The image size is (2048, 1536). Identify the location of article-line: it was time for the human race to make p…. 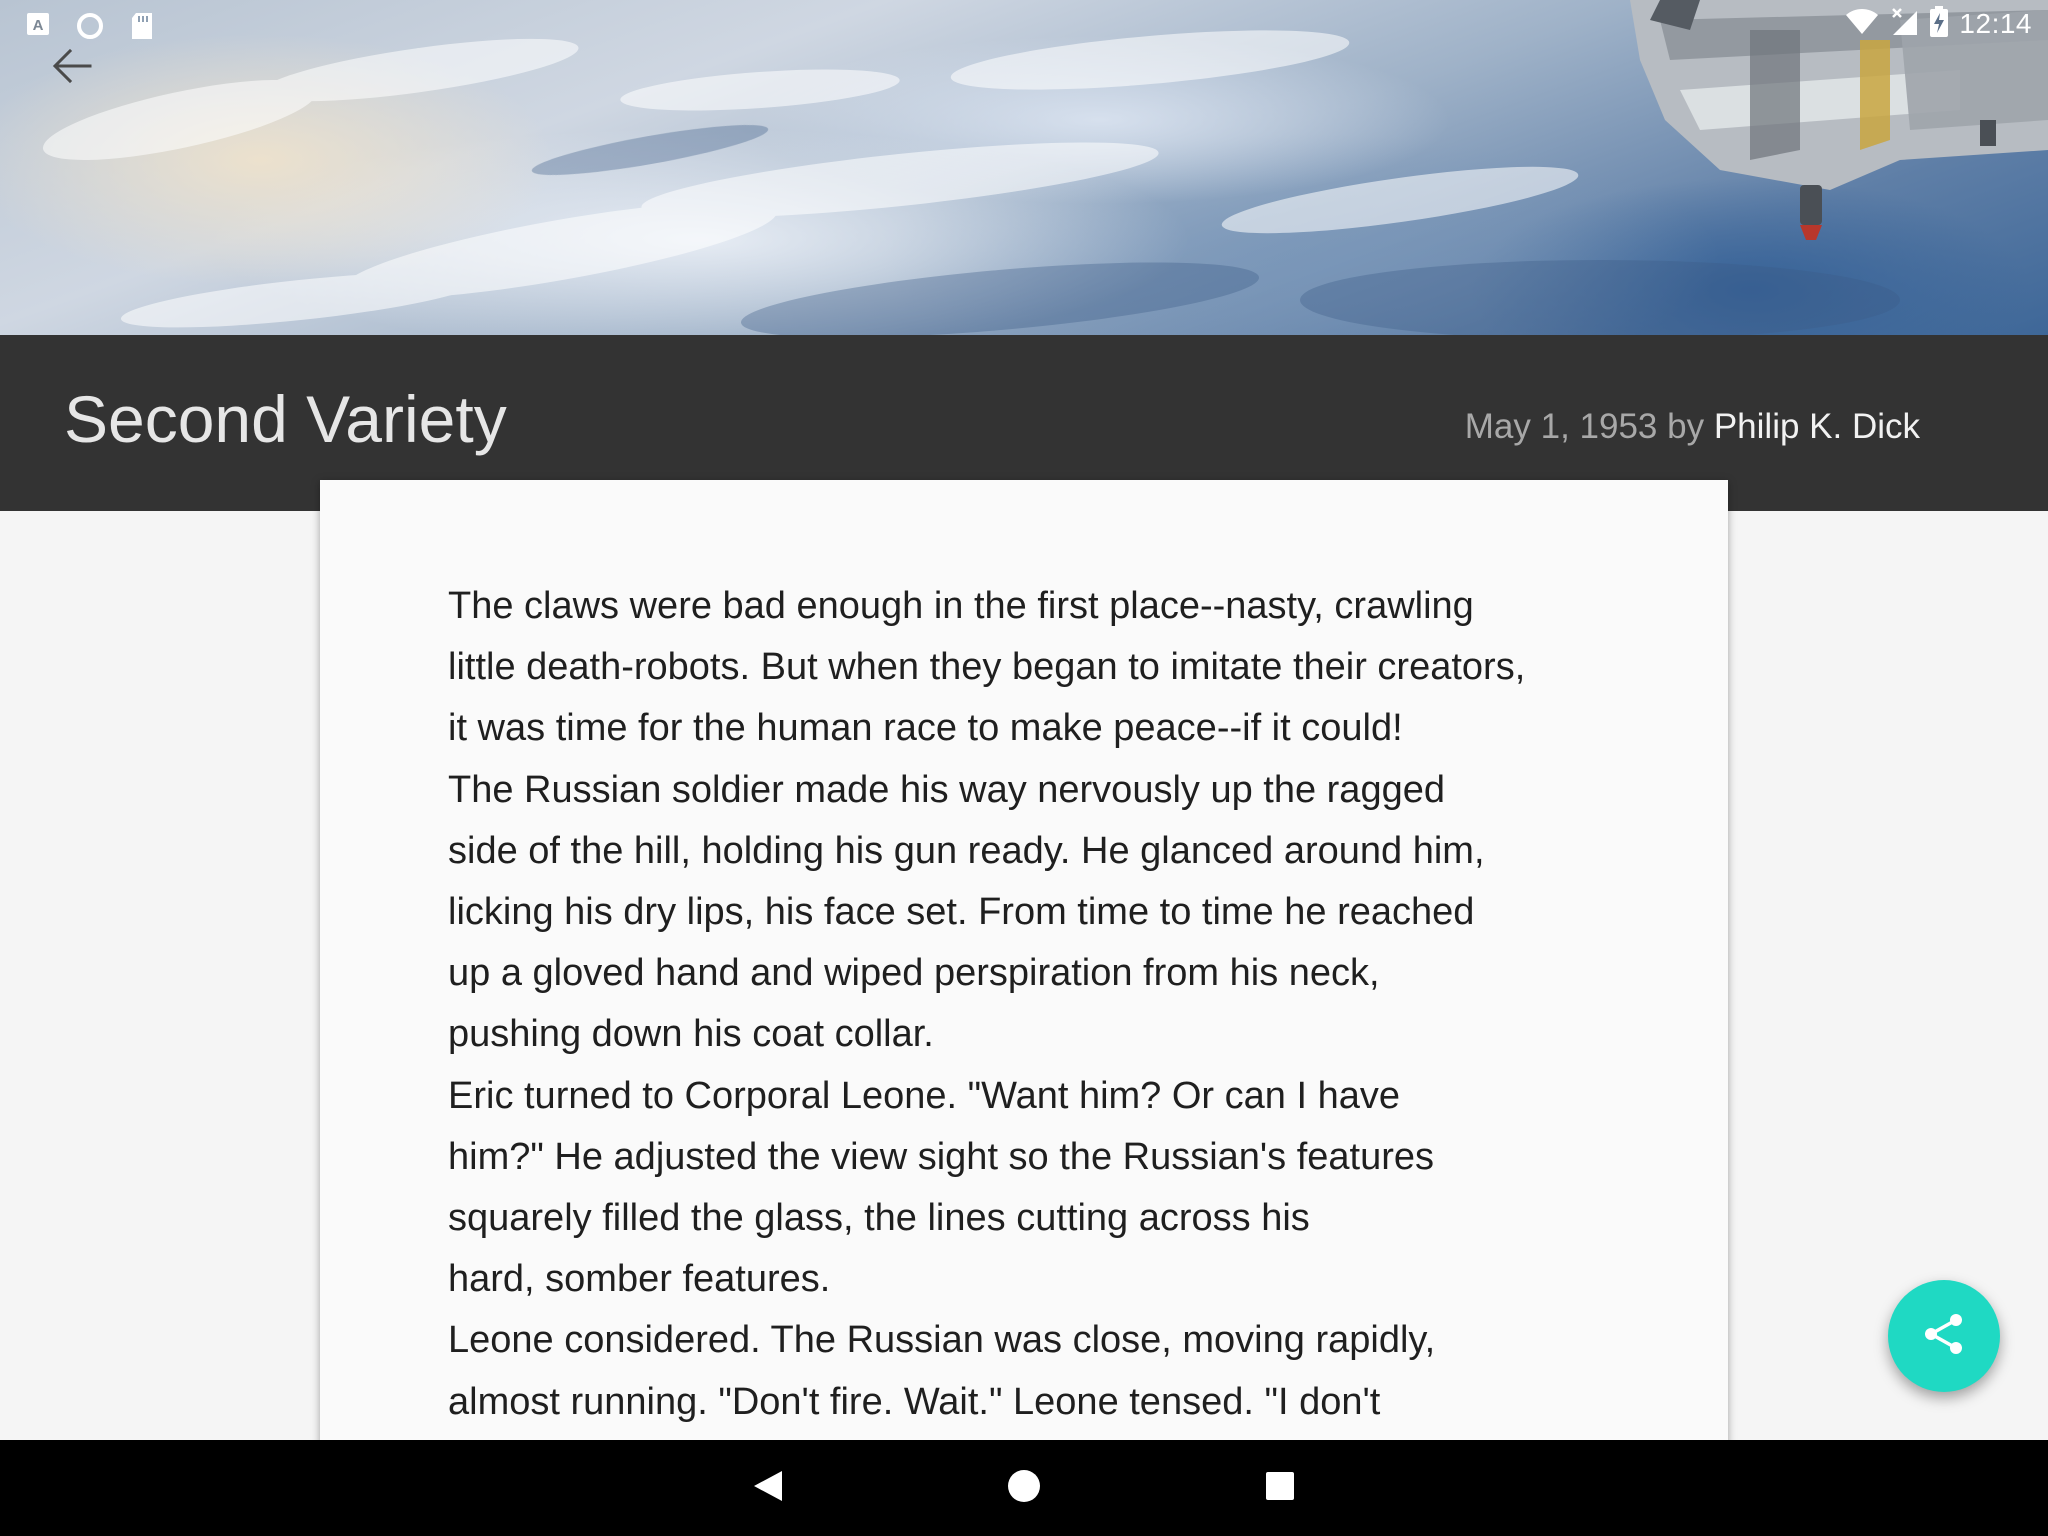
(925, 728).